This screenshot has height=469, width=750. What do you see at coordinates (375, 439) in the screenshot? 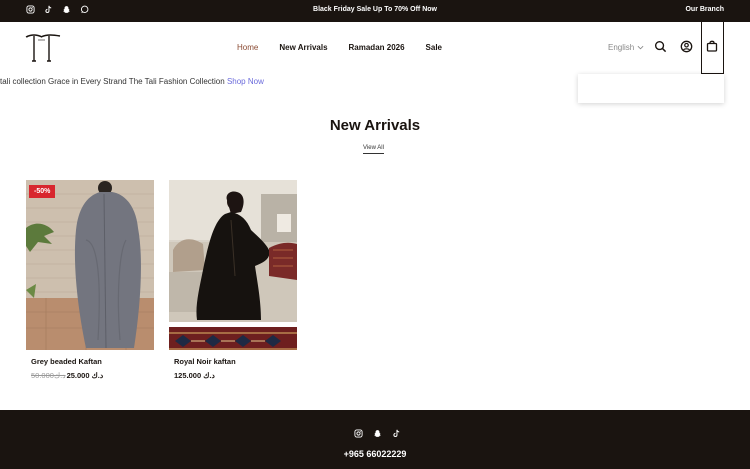
I see `site-footer: +965 66022229` at bounding box center [375, 439].